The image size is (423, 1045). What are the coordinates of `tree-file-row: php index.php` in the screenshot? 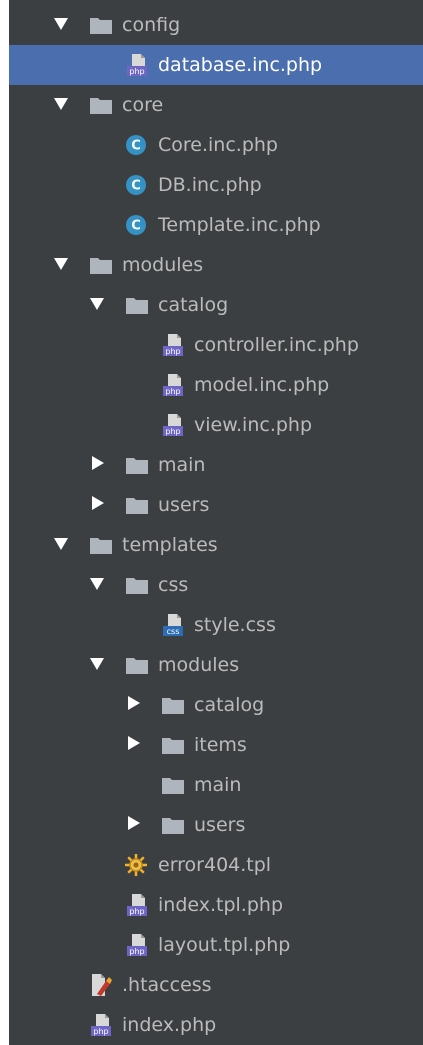 It's located at (216, 1025).